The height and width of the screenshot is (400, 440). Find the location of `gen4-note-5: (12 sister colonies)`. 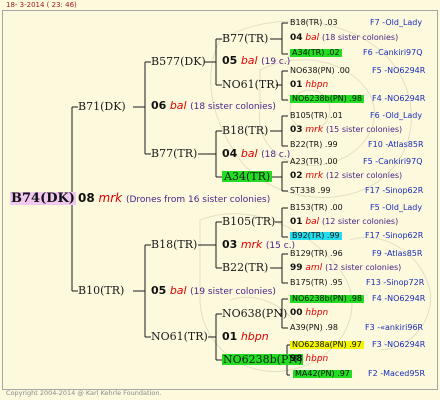

gen4-note-5: (12 sister colonies) is located at coordinates (360, 221).